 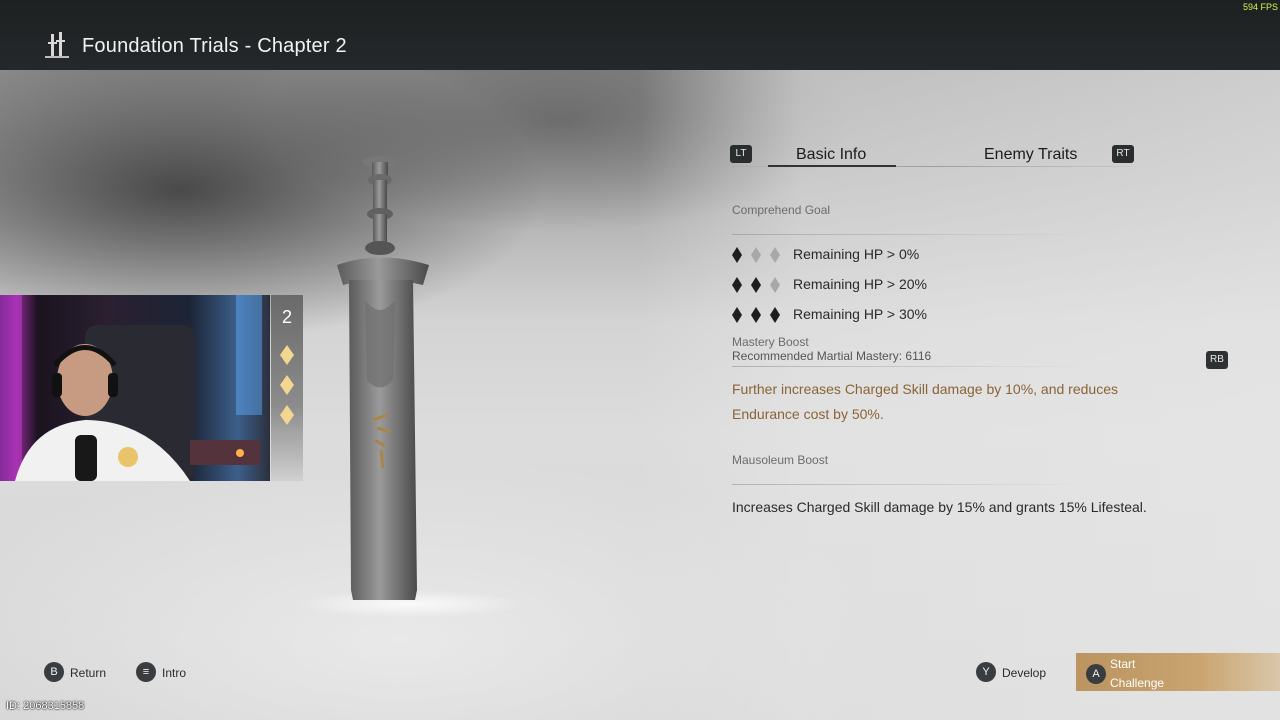 What do you see at coordinates (986, 672) in the screenshot?
I see `y-button-icon: Y` at bounding box center [986, 672].